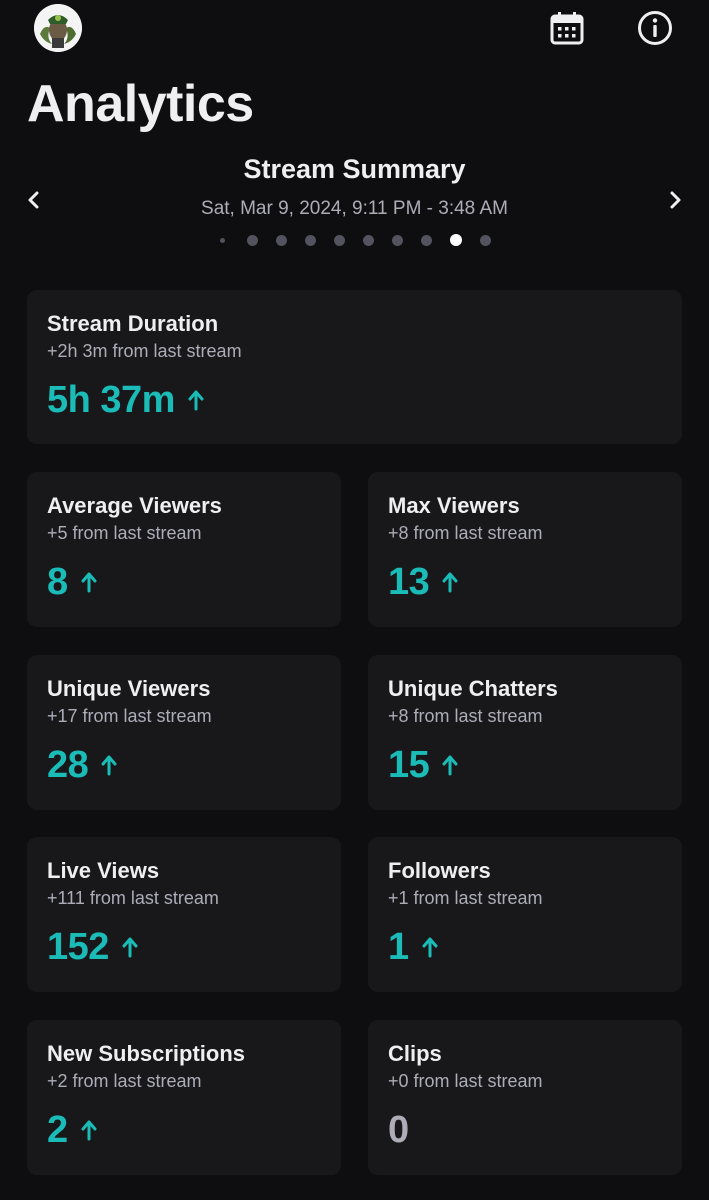 Image resolution: width=709 pixels, height=1200 pixels. I want to click on stat-label: Max Viewers, so click(454, 505).